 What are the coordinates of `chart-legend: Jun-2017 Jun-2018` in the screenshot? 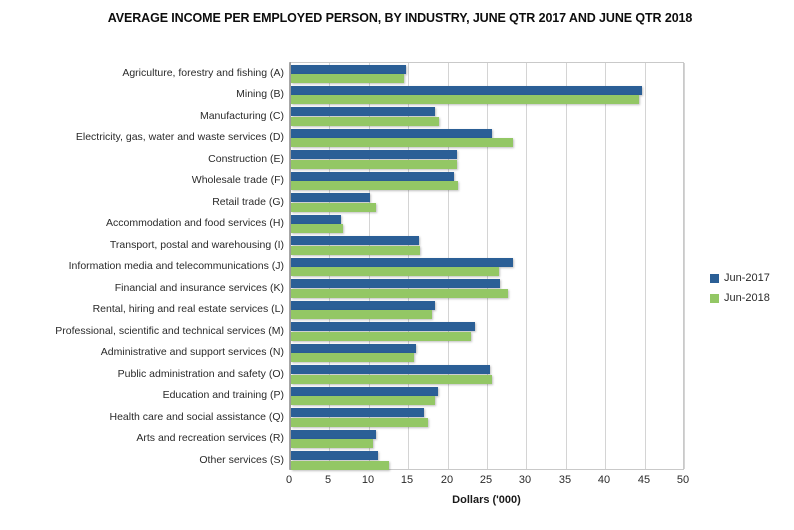 It's located at (740, 288).